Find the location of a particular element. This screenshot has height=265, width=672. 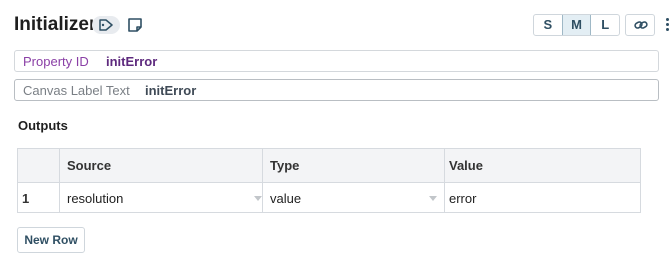

canvas-label-label: Canvas Label Text is located at coordinates (76, 90).